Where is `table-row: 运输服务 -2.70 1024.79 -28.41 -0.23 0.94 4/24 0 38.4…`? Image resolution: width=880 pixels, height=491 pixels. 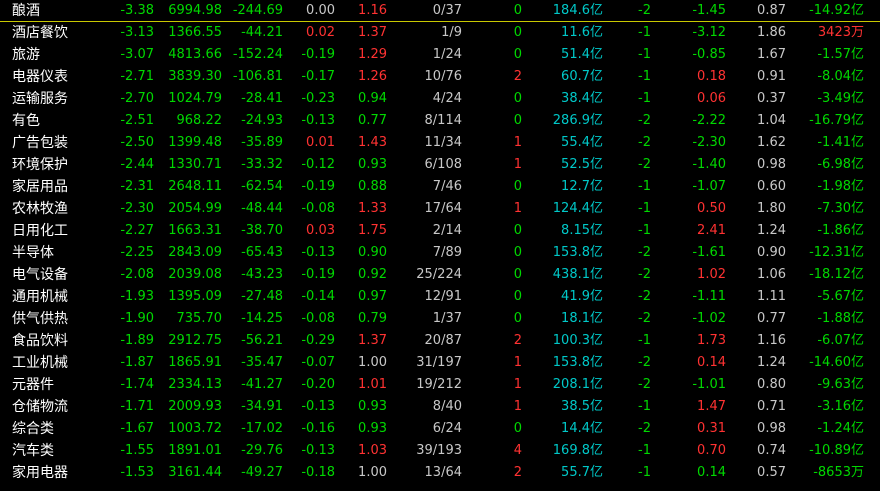
table-row: 运输服务 -2.70 1024.79 -28.41 -0.23 0.94 4/24 0 38.4… is located at coordinates (440, 99).